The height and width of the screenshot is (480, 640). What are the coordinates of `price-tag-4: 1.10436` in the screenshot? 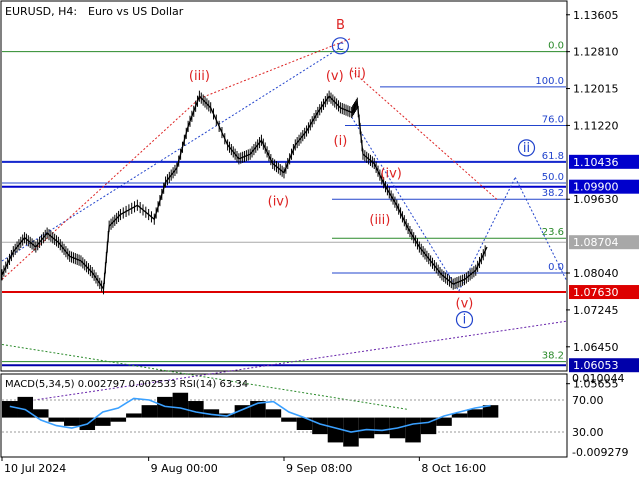 It's located at (596, 162).